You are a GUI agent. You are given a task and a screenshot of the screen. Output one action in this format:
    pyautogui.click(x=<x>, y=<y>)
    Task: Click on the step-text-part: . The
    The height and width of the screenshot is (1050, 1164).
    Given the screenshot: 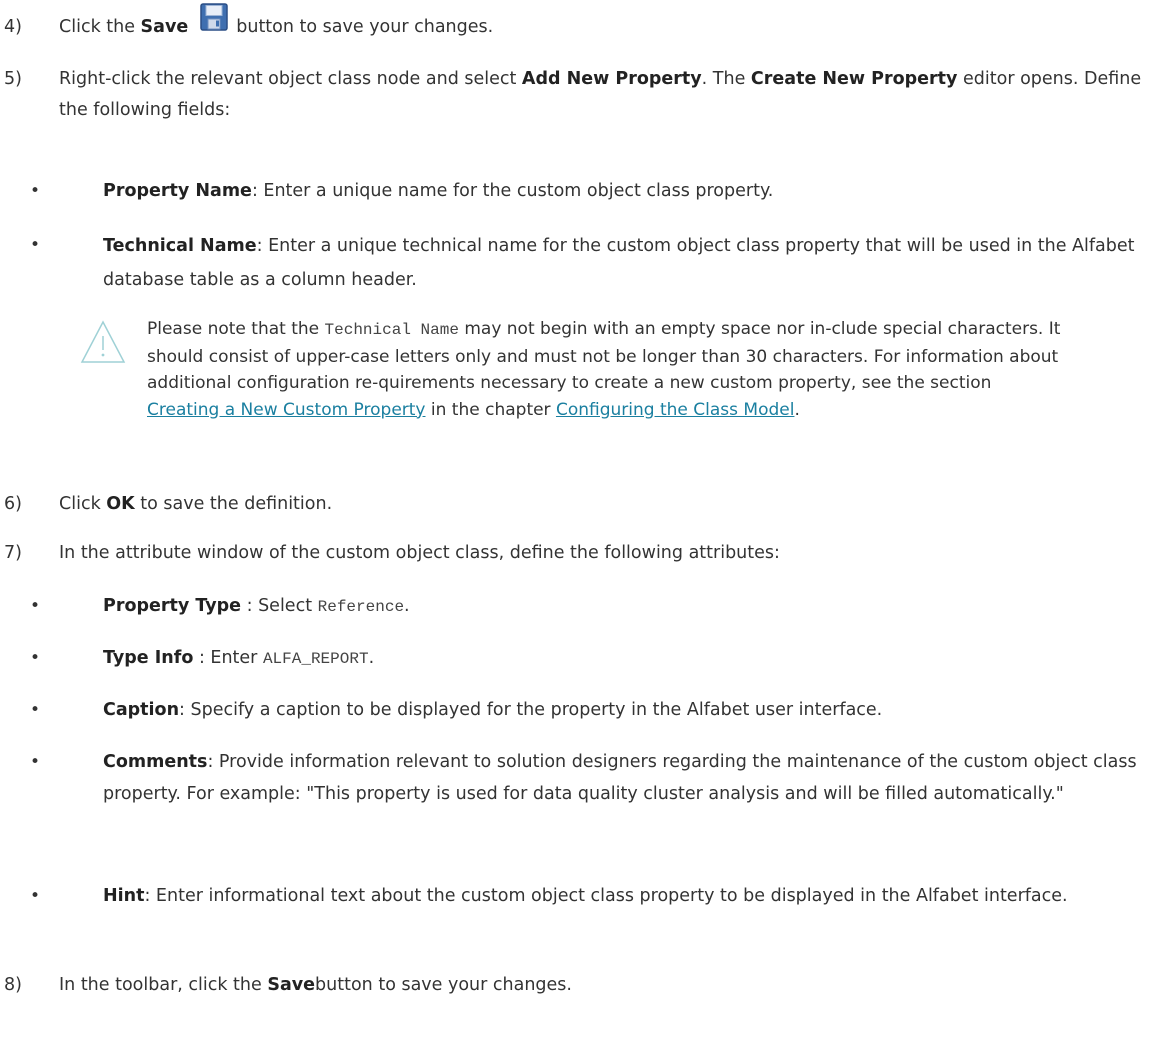 What is the action you would take?
    pyautogui.click(x=726, y=79)
    